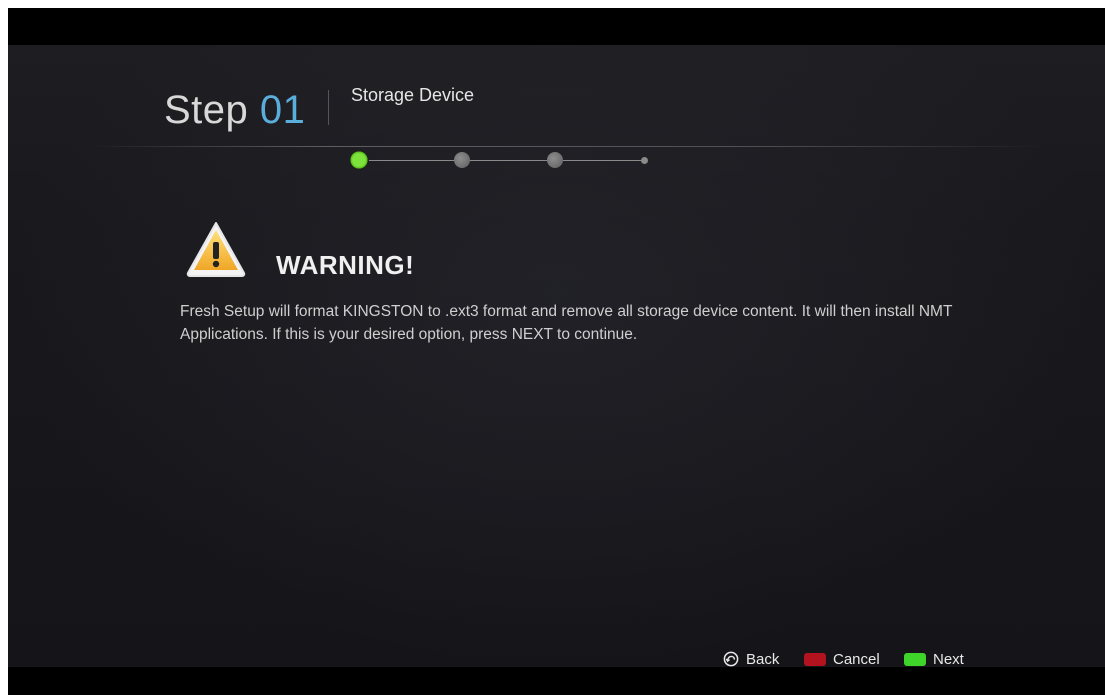 This screenshot has width=1105, height=695. What do you see at coordinates (345, 265) in the screenshot?
I see `warning-title: WARNING!` at bounding box center [345, 265].